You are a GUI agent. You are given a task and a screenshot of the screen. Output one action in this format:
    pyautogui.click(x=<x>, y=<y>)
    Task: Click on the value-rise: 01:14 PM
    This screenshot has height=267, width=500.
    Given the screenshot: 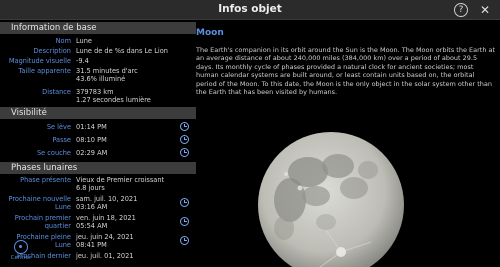 What is the action you would take?
    pyautogui.click(x=91, y=127)
    